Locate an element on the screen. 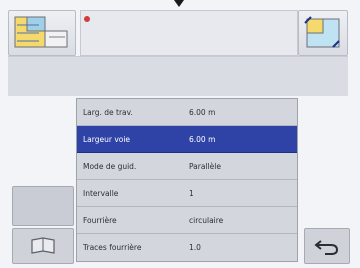 The height and width of the screenshot is (268, 360). field-view-icon is located at coordinates (322, 32).